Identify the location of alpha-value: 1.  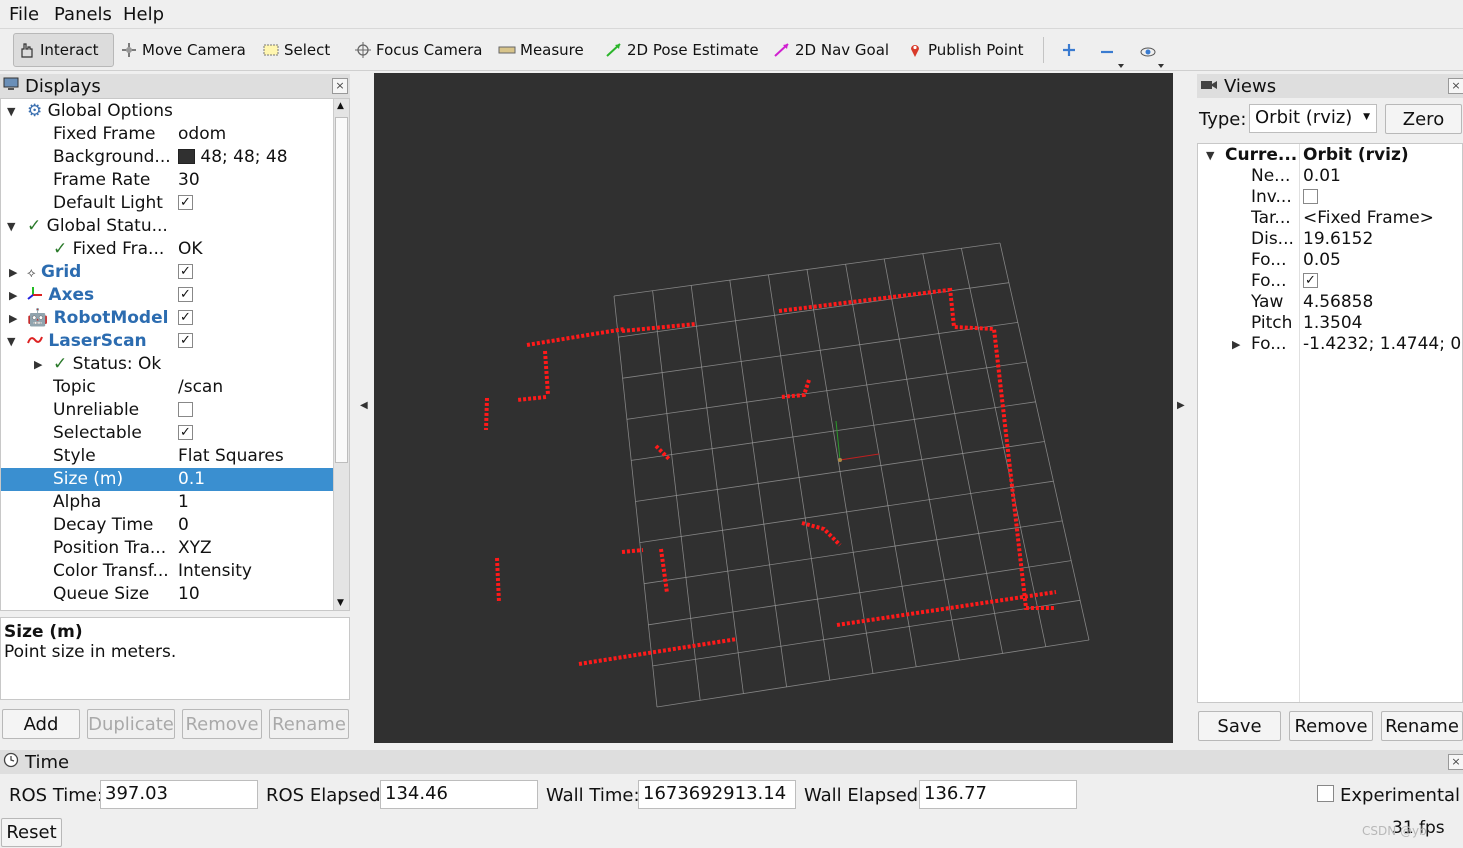
(255, 502).